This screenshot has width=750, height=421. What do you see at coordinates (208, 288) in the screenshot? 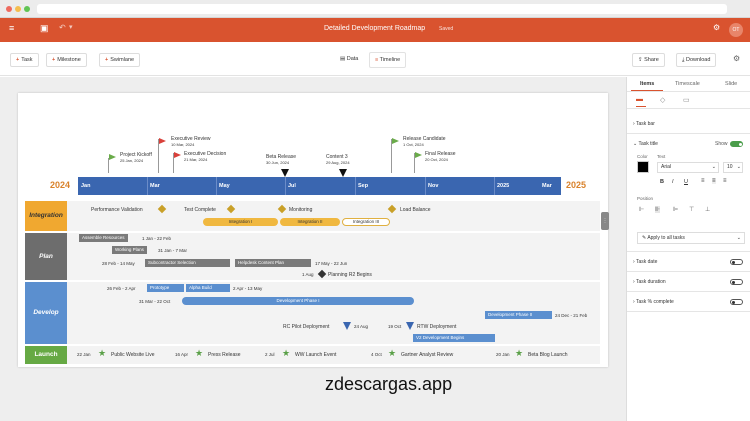
I see `task-bar: Alpha Build` at bounding box center [208, 288].